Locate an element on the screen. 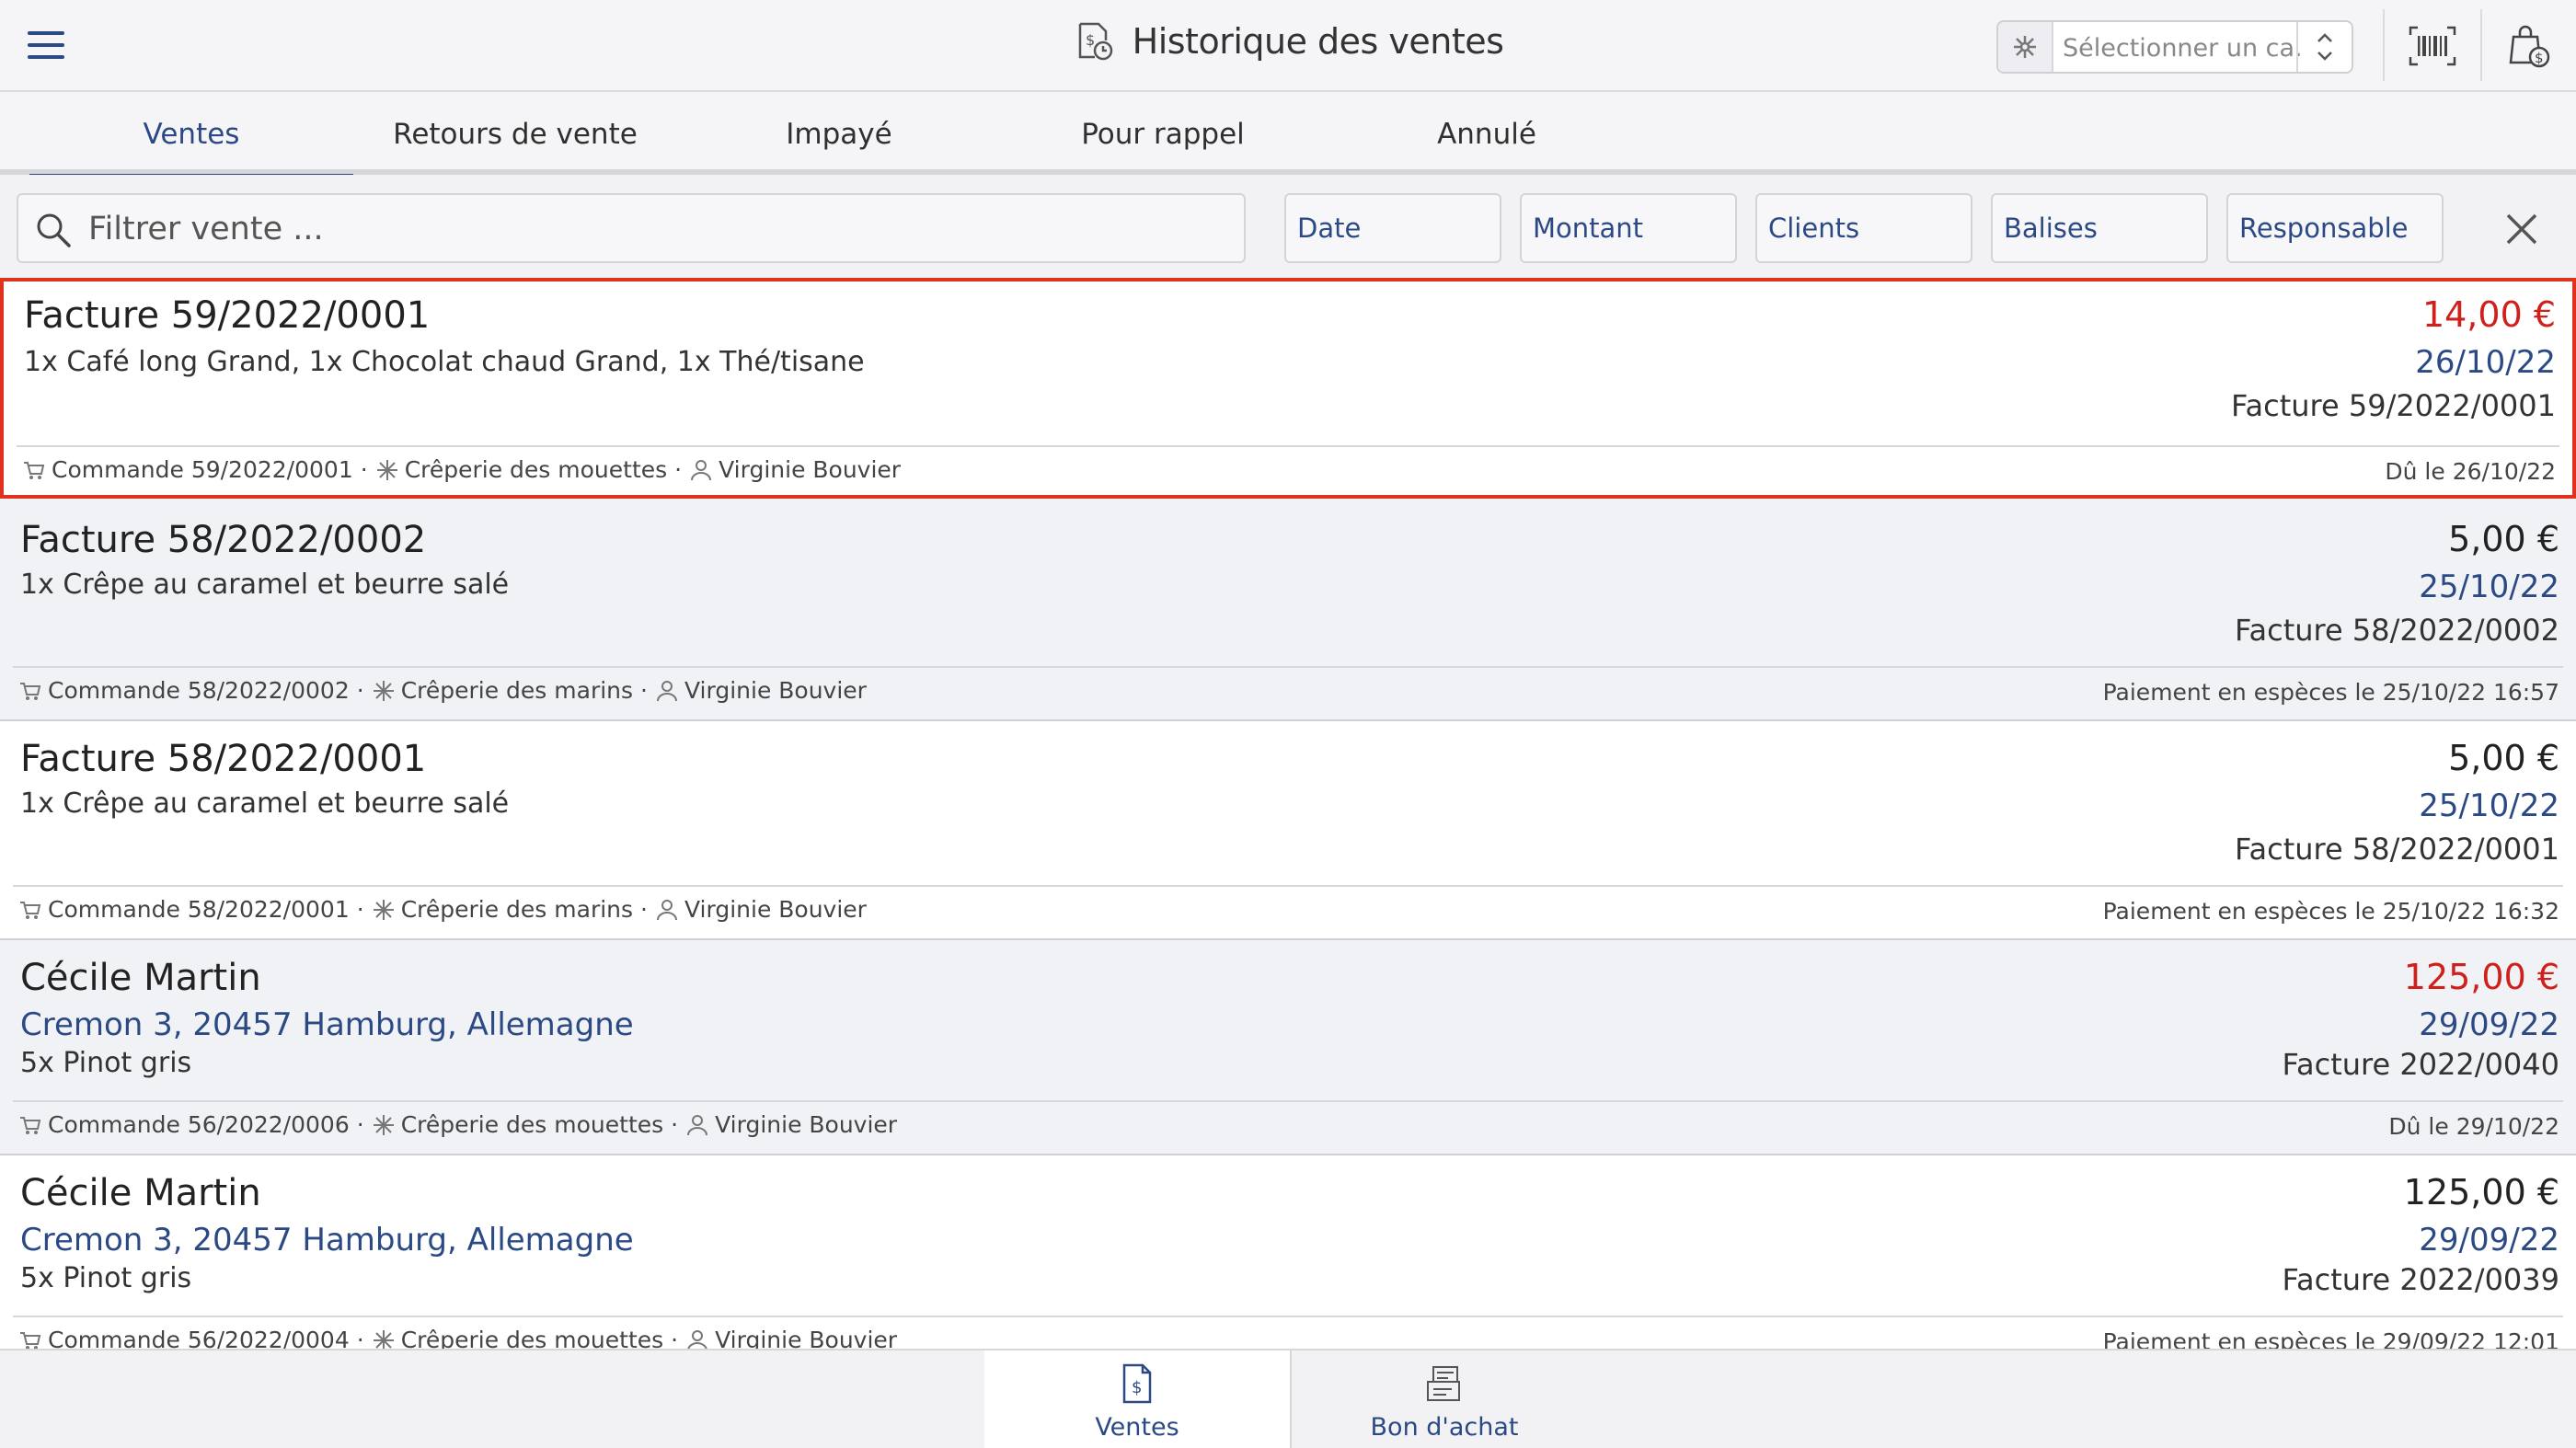  bottom-nav: $ Ventes Bon d'achat is located at coordinates (1288, 1398).